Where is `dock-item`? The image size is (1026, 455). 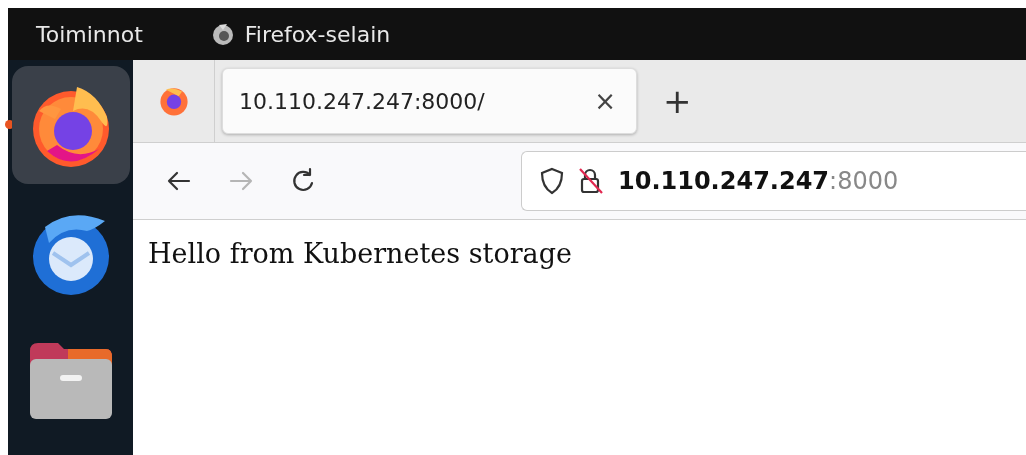
dock-item is located at coordinates (70, 125).